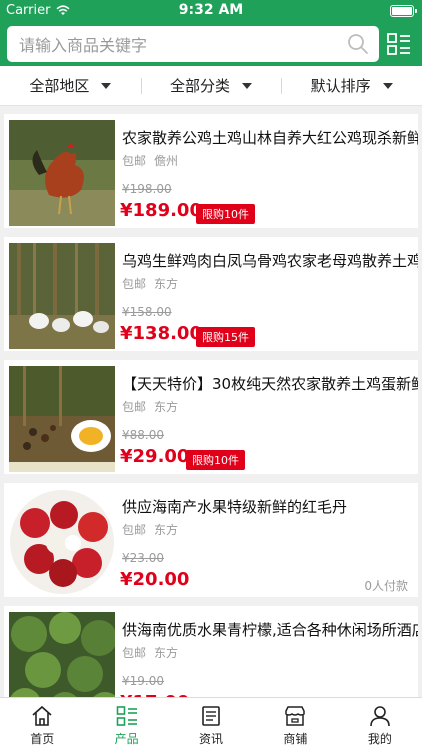  Describe the element at coordinates (126, 739) in the screenshot. I see `tab-products-label: 产品` at that location.